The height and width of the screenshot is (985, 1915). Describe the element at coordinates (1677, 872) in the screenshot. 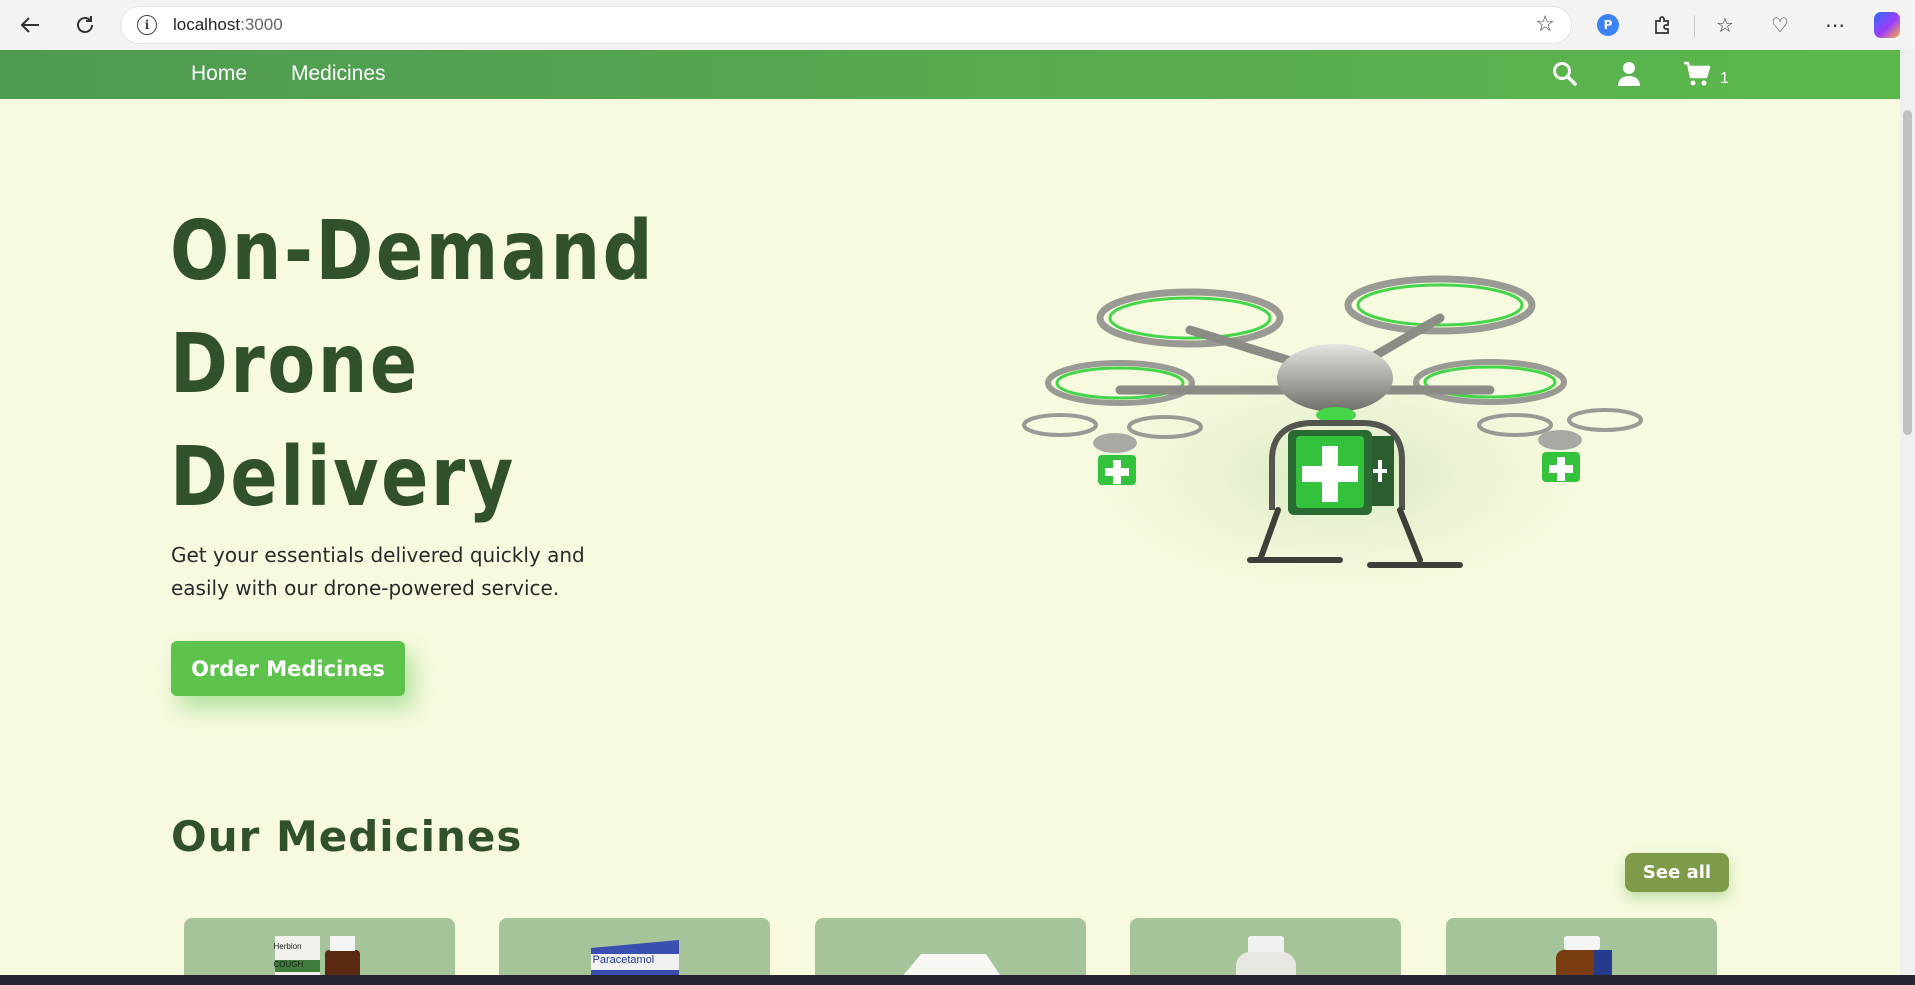

I see `see-all-button: See all` at that location.